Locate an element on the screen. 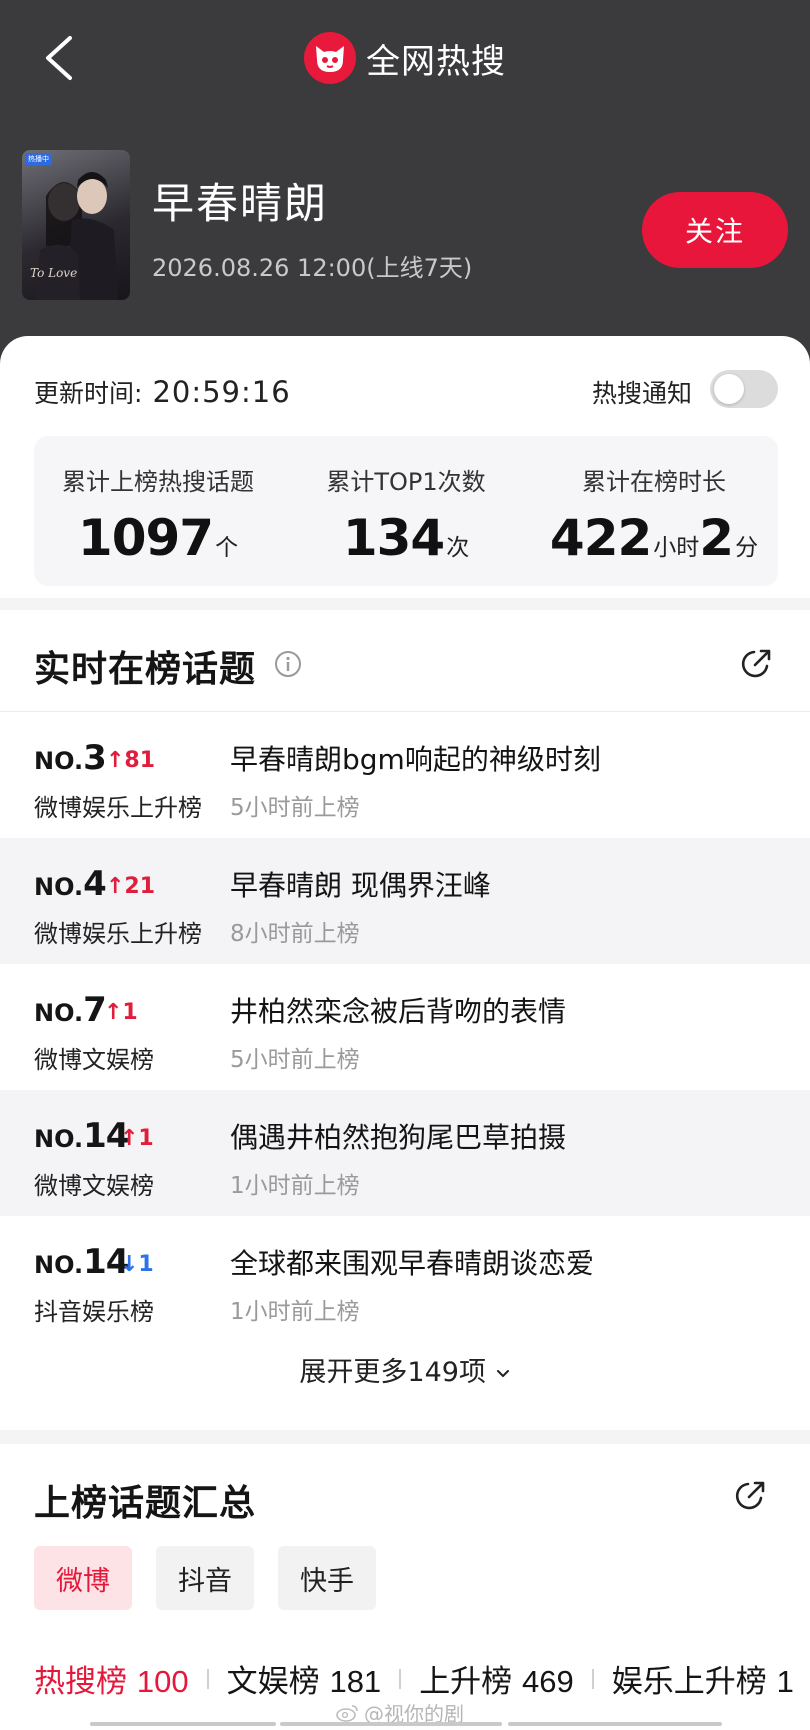 This screenshot has width=810, height=1730. topic-title: 早春晴朗bgm响起的神级时刻 is located at coordinates (415, 759).